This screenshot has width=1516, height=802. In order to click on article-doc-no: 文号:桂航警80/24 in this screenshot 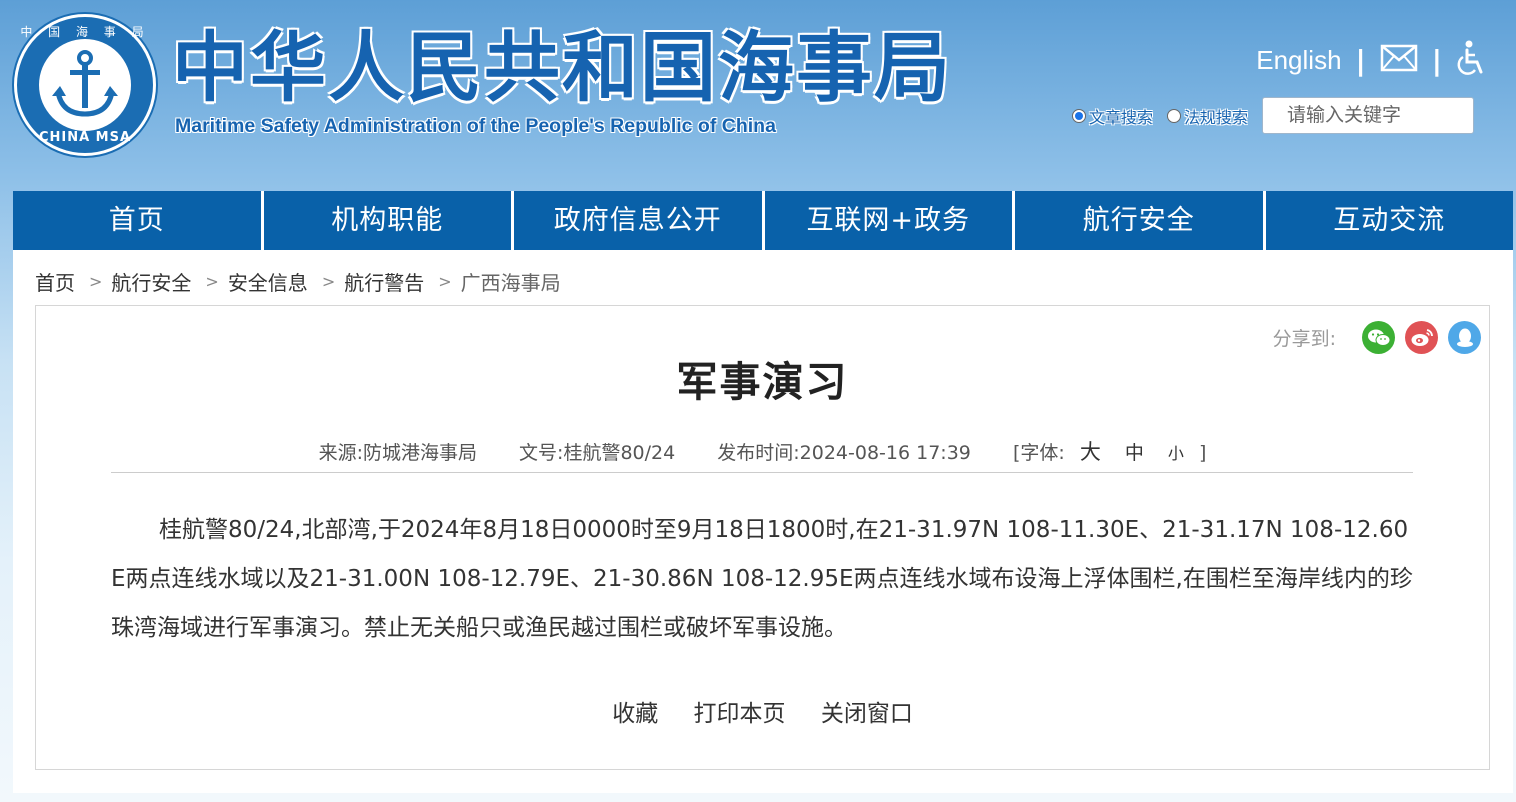, I will do `click(597, 453)`.